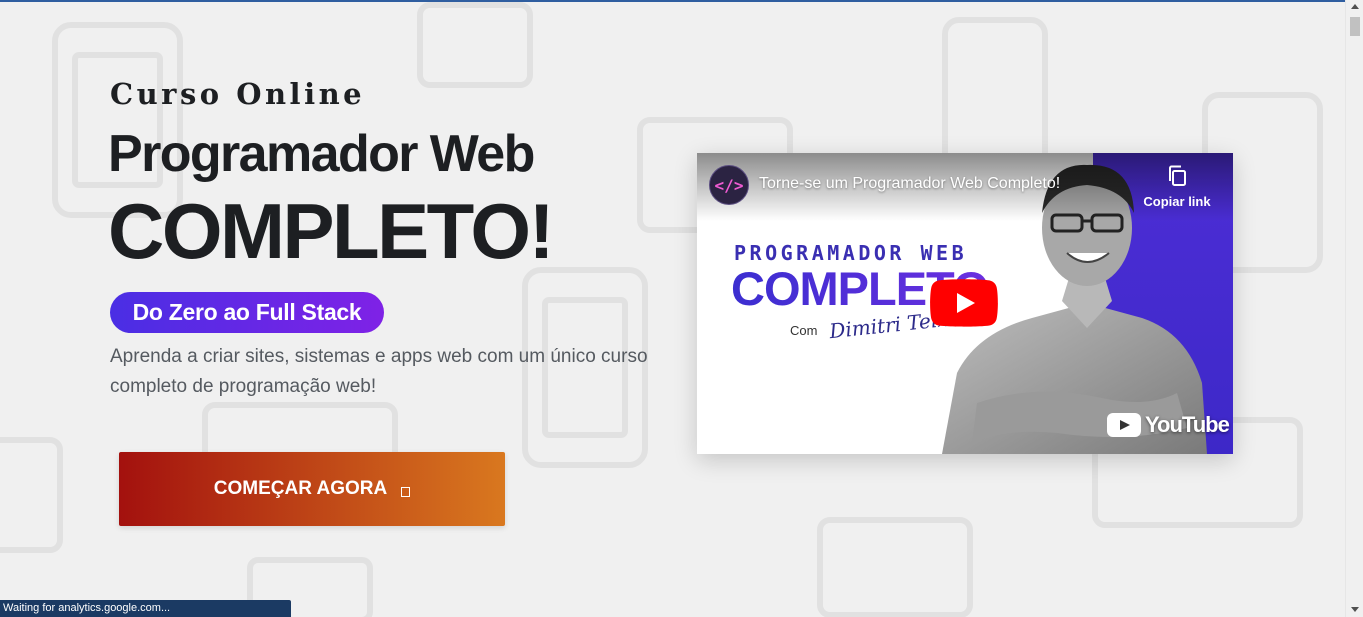 The height and width of the screenshot is (617, 1363). Describe the element at coordinates (1187, 424) in the screenshot. I see `youtube-wordmark: YouTube` at that location.